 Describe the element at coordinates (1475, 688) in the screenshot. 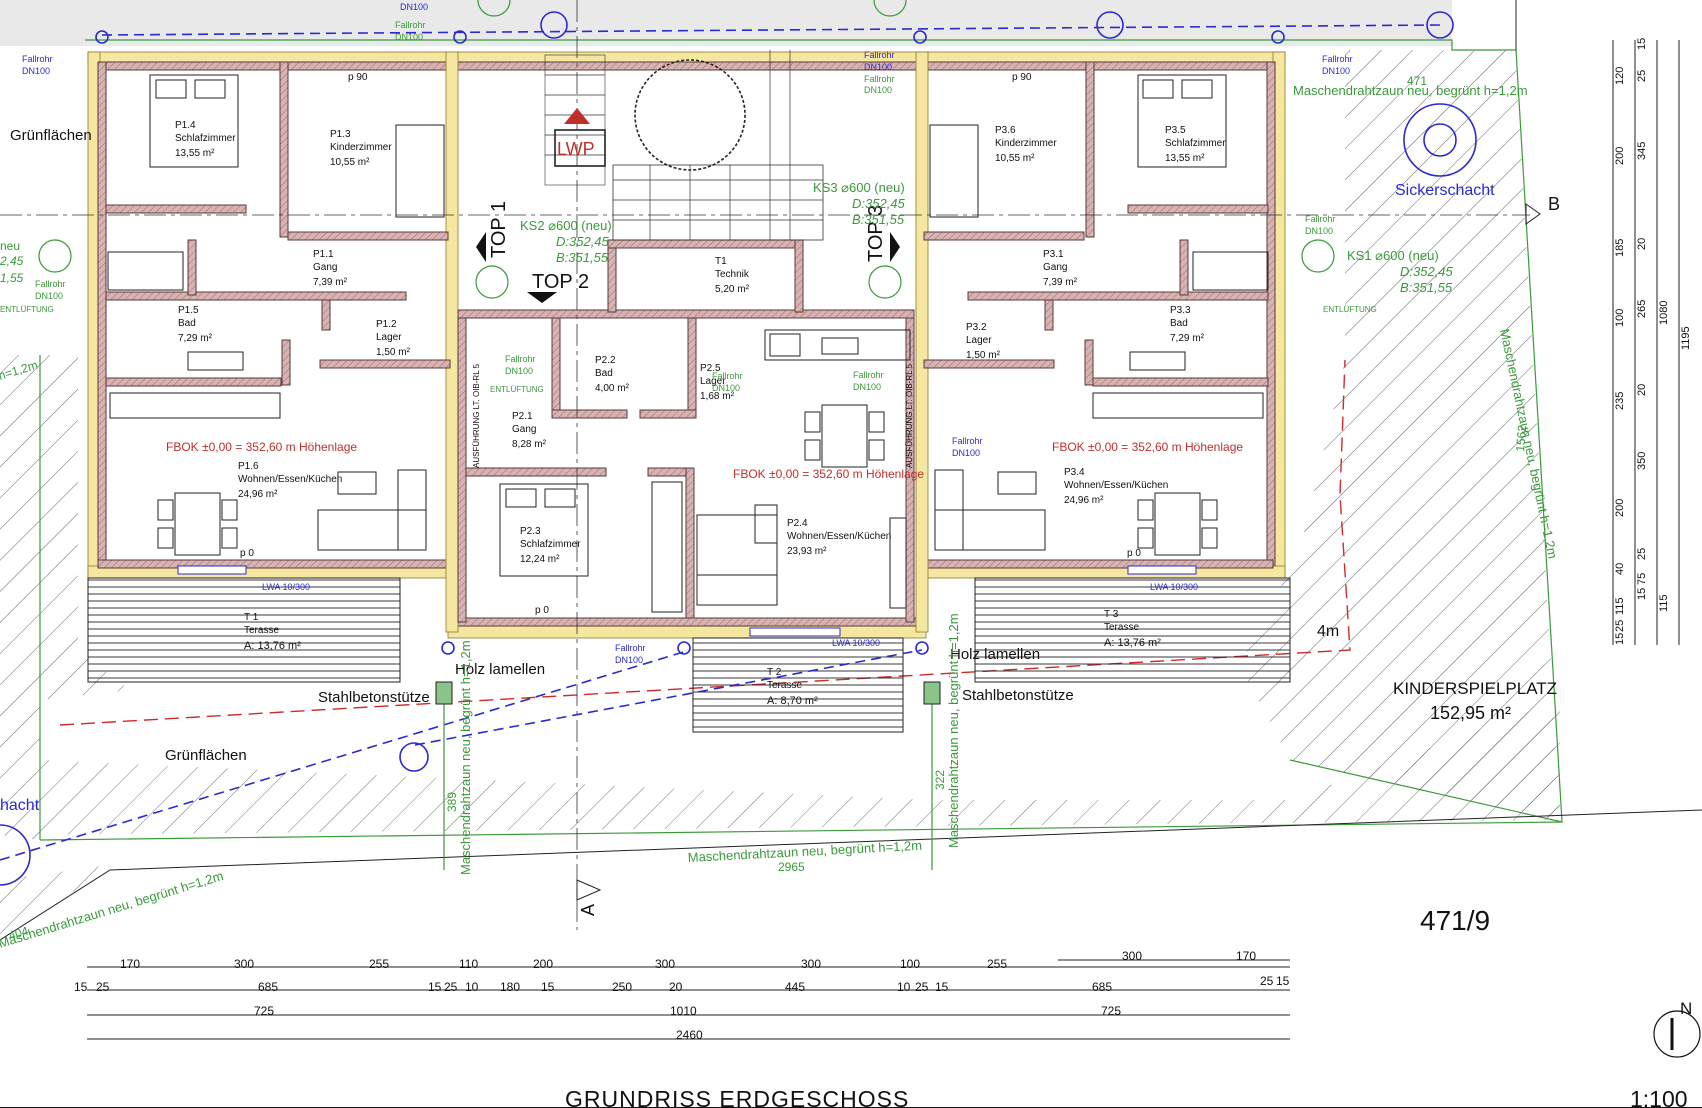

I see `kinderspielplatz-label: KINDERSPIELPLATZ` at that location.